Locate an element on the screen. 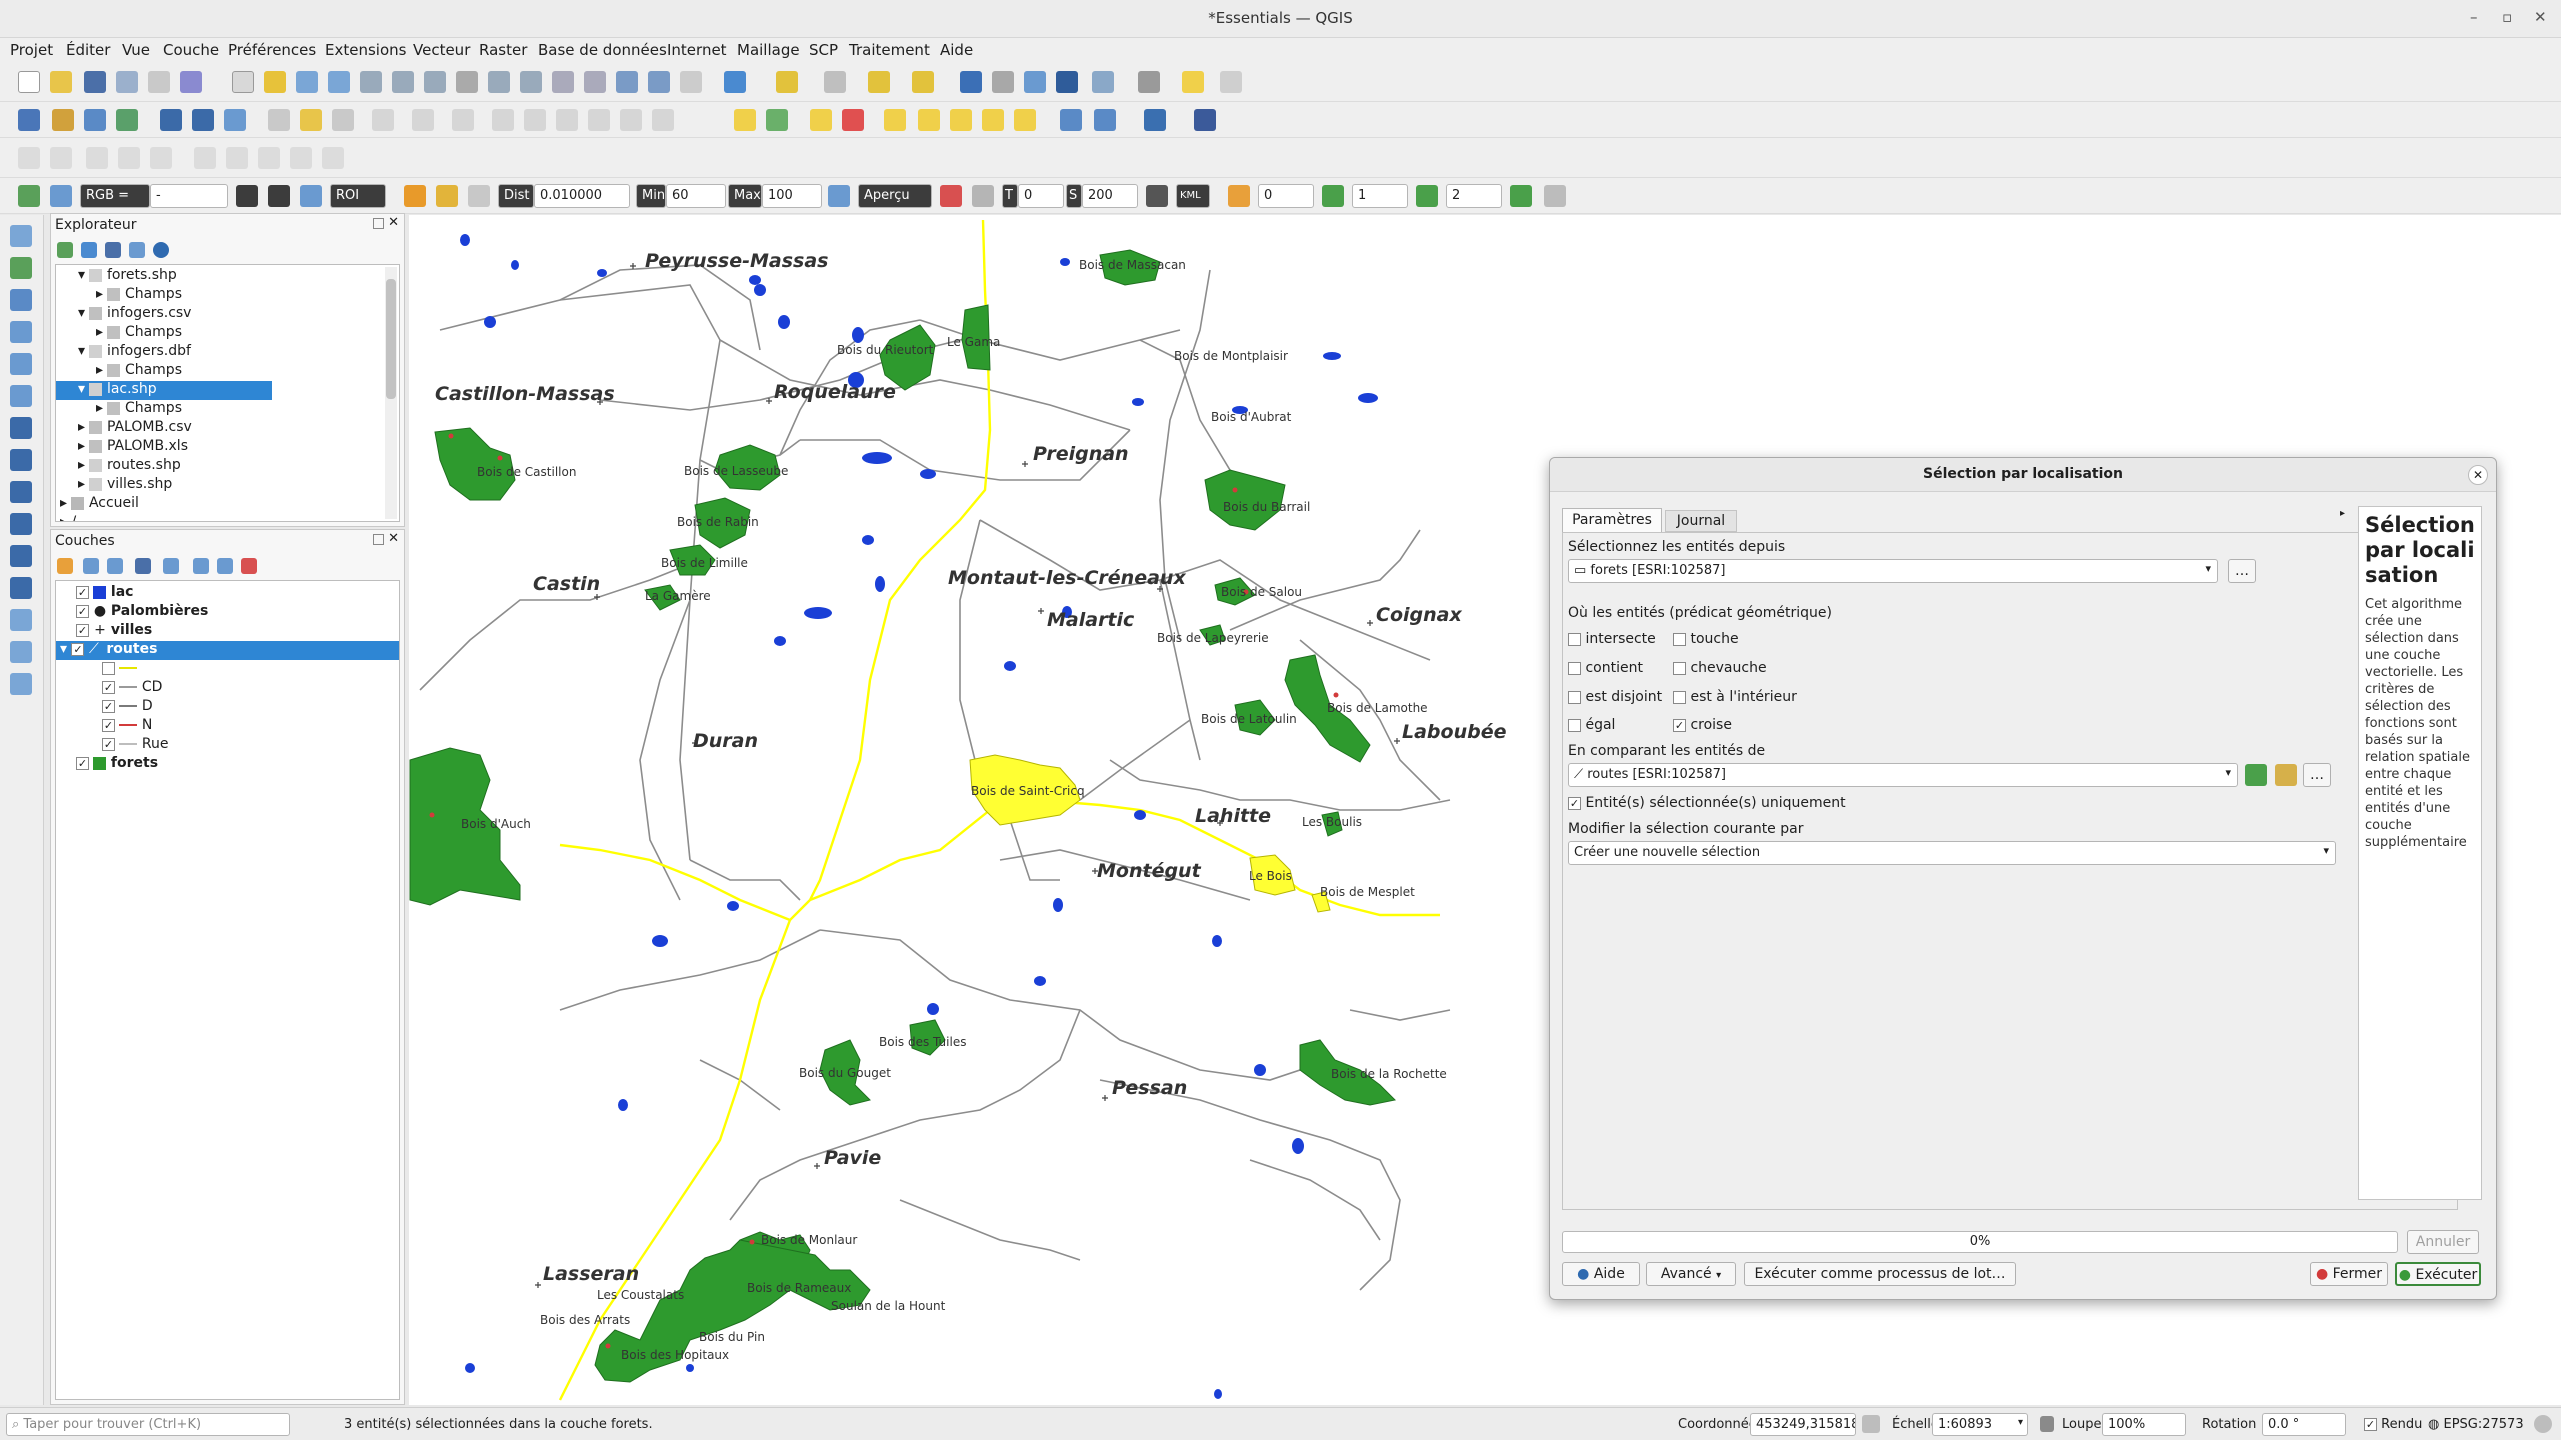 The height and width of the screenshot is (1440, 2561). min-input: 60 is located at coordinates (696, 196).